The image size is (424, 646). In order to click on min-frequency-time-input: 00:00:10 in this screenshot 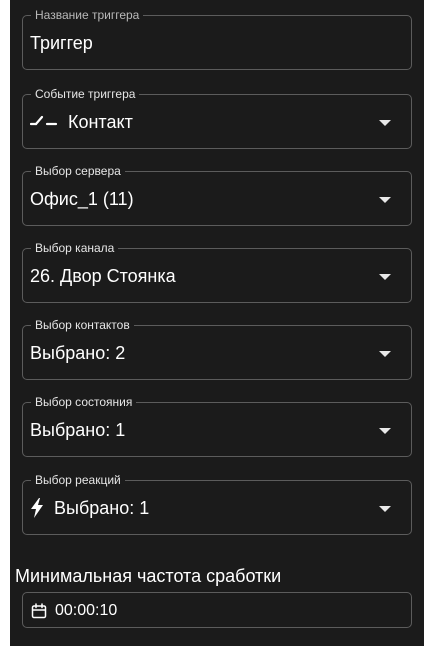, I will do `click(217, 610)`.